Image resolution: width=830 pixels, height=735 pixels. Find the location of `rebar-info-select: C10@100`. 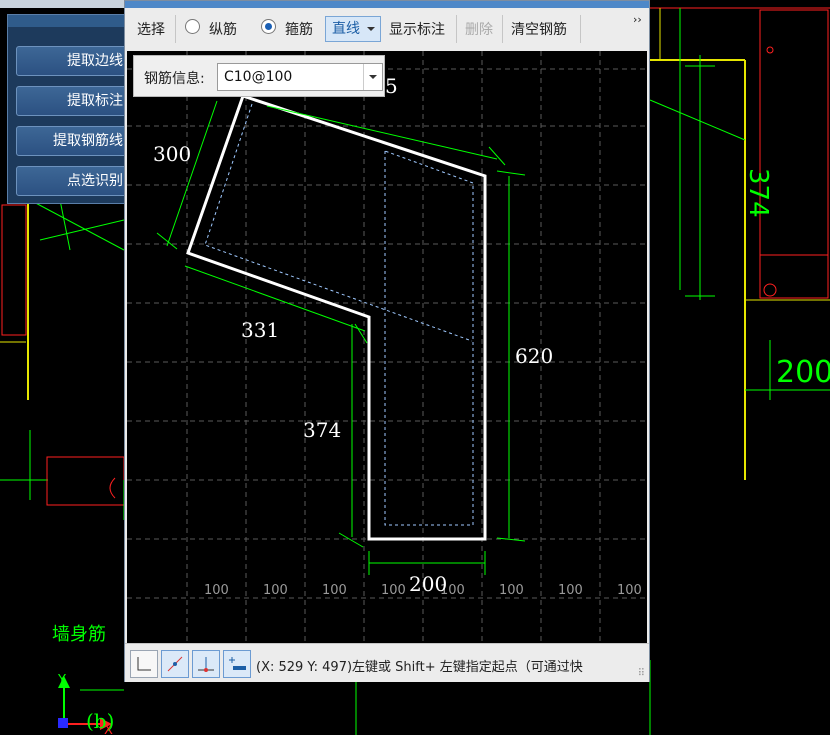

rebar-info-select: C10@100 is located at coordinates (300, 77).